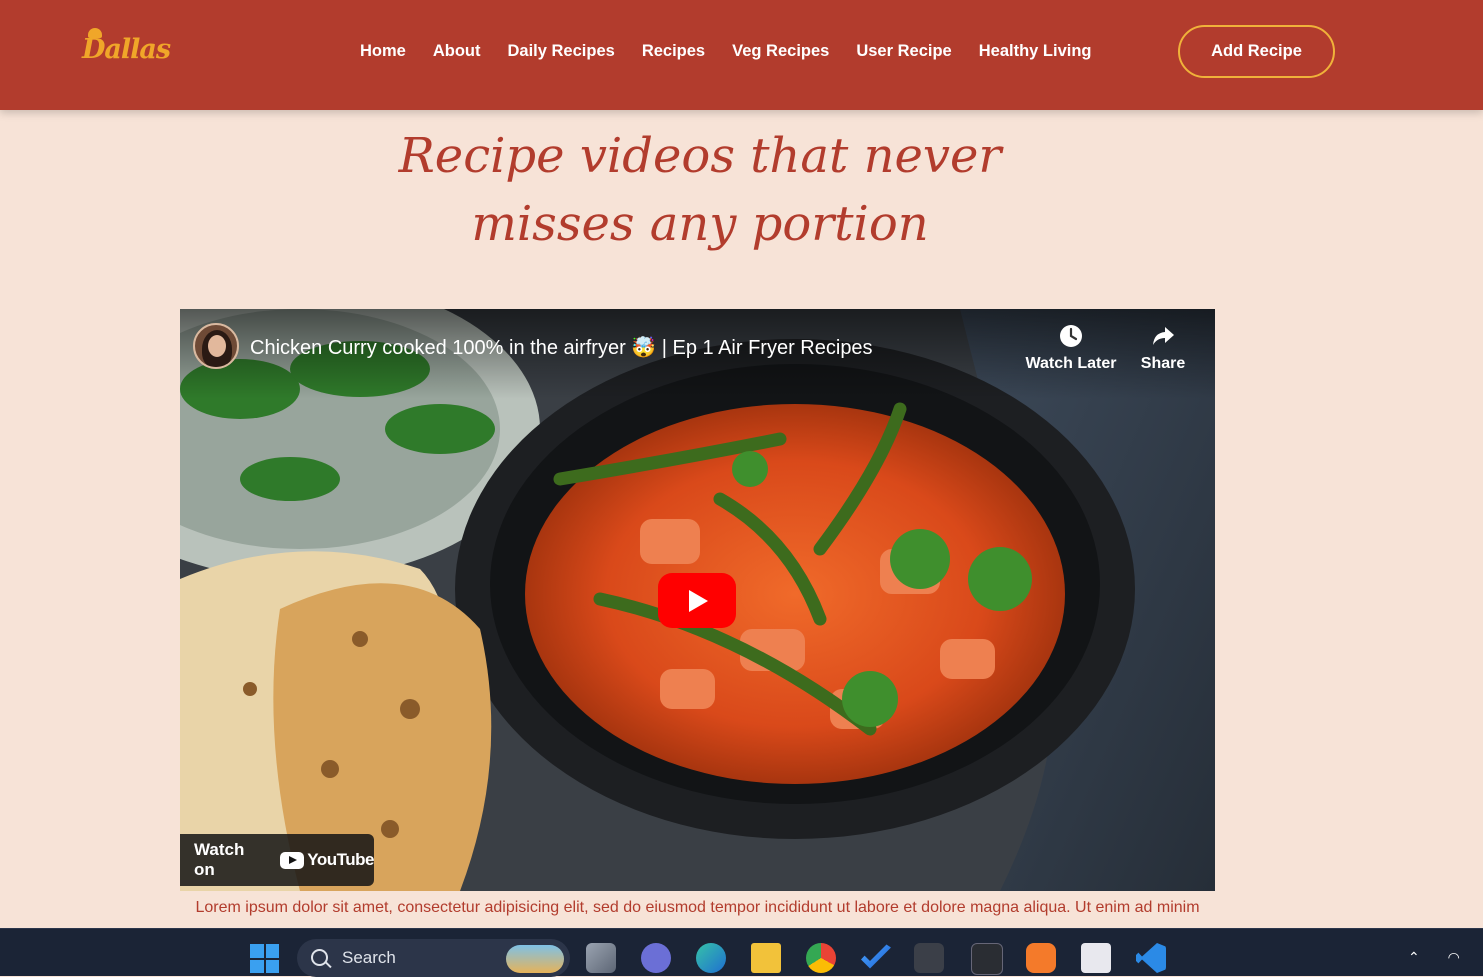 The image size is (1483, 977). I want to click on windows-taskbar: Search ⌃ ◠, so click(741, 952).